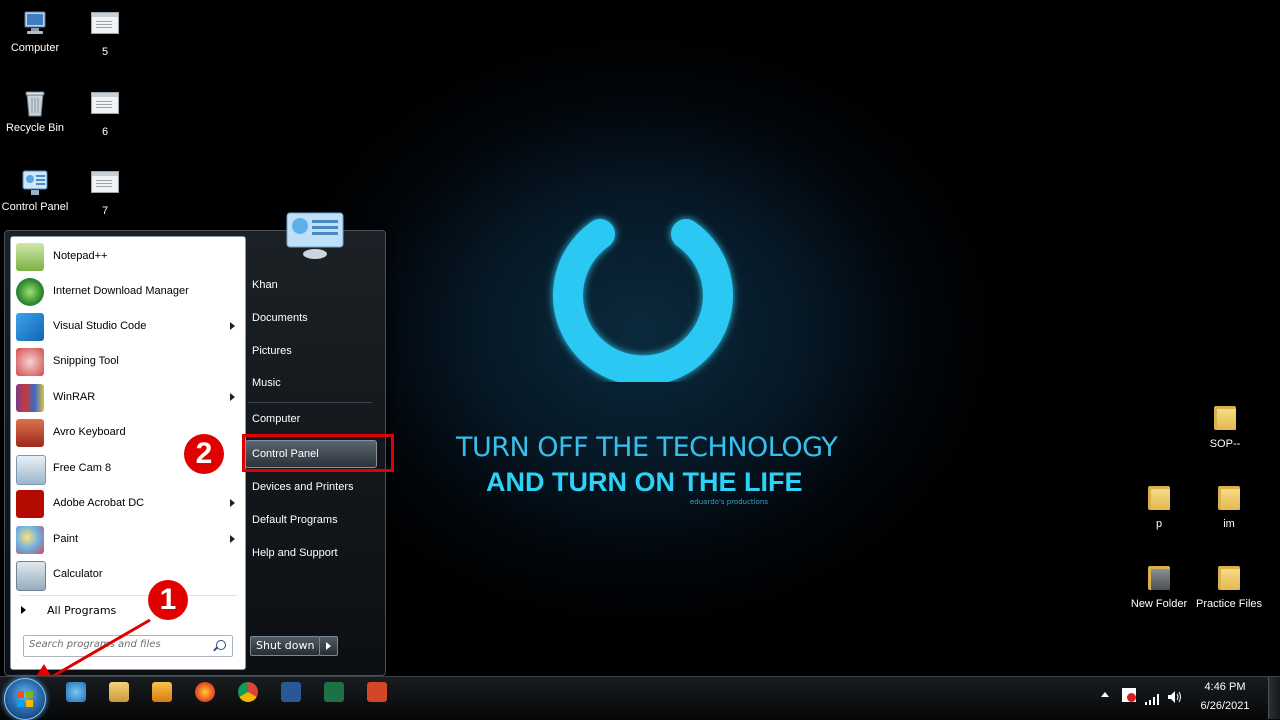  I want to click on start-button, so click(25, 699).